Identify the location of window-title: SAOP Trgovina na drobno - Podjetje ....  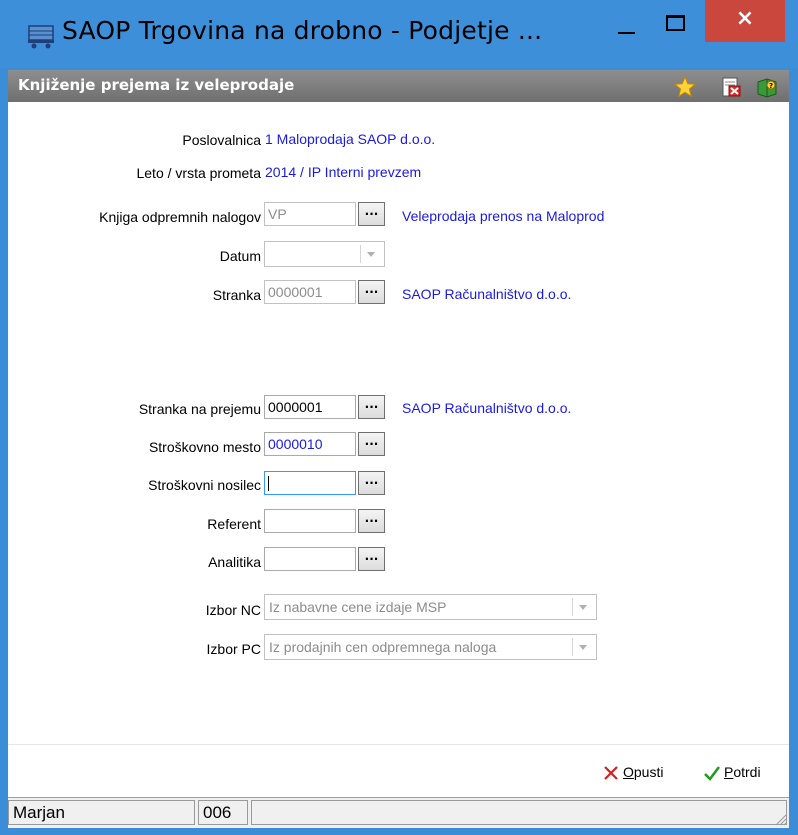
(302, 30).